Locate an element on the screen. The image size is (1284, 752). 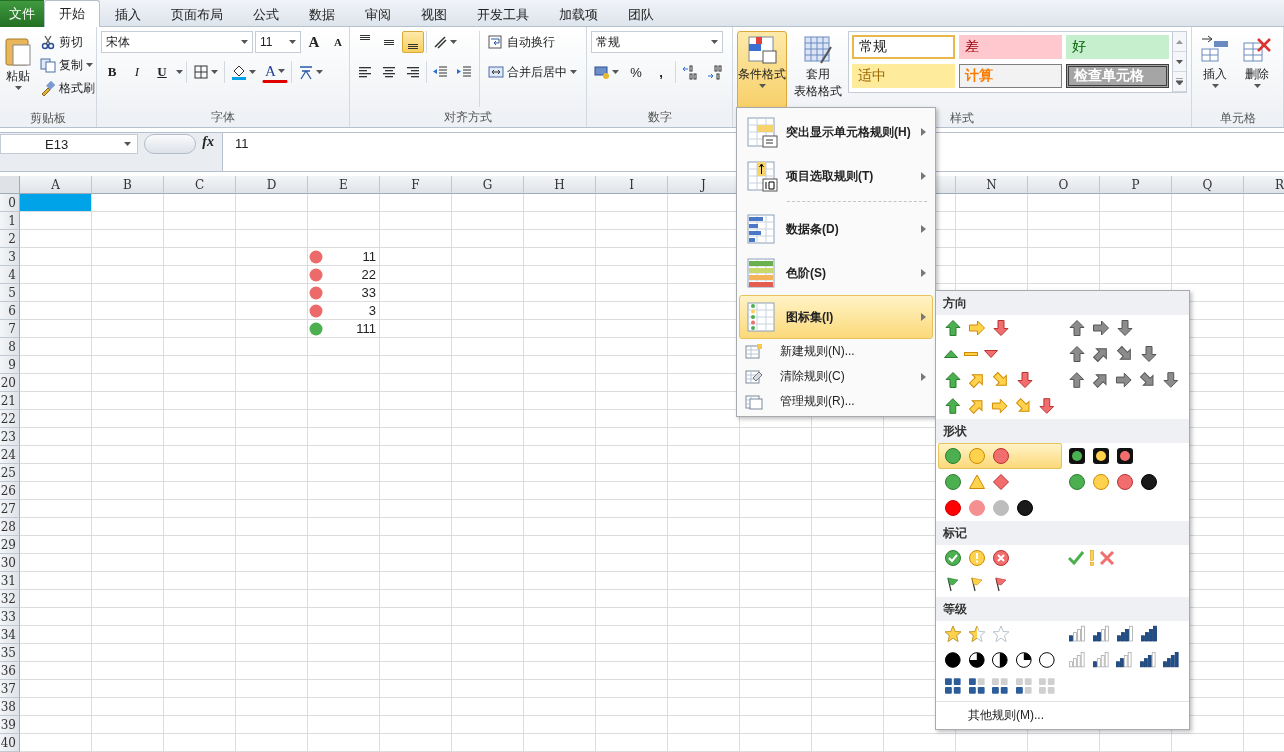
cell-value: 3 is located at coordinates (372, 310).